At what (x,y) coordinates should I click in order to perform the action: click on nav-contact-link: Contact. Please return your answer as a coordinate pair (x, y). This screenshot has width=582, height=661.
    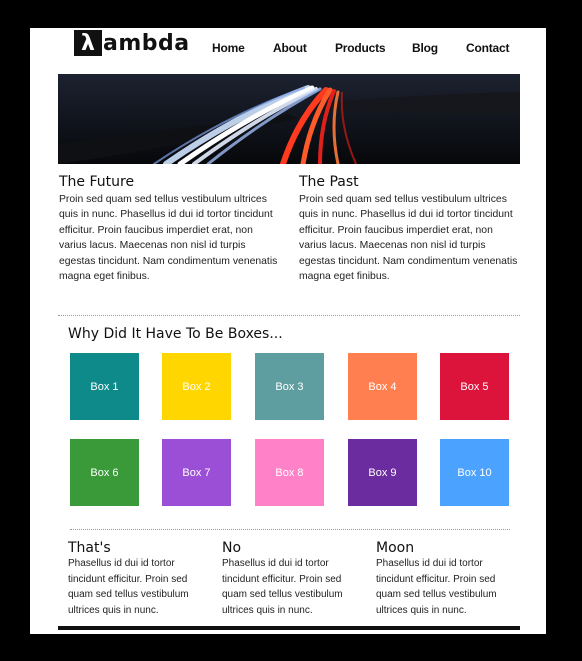
    Looking at the image, I should click on (487, 48).